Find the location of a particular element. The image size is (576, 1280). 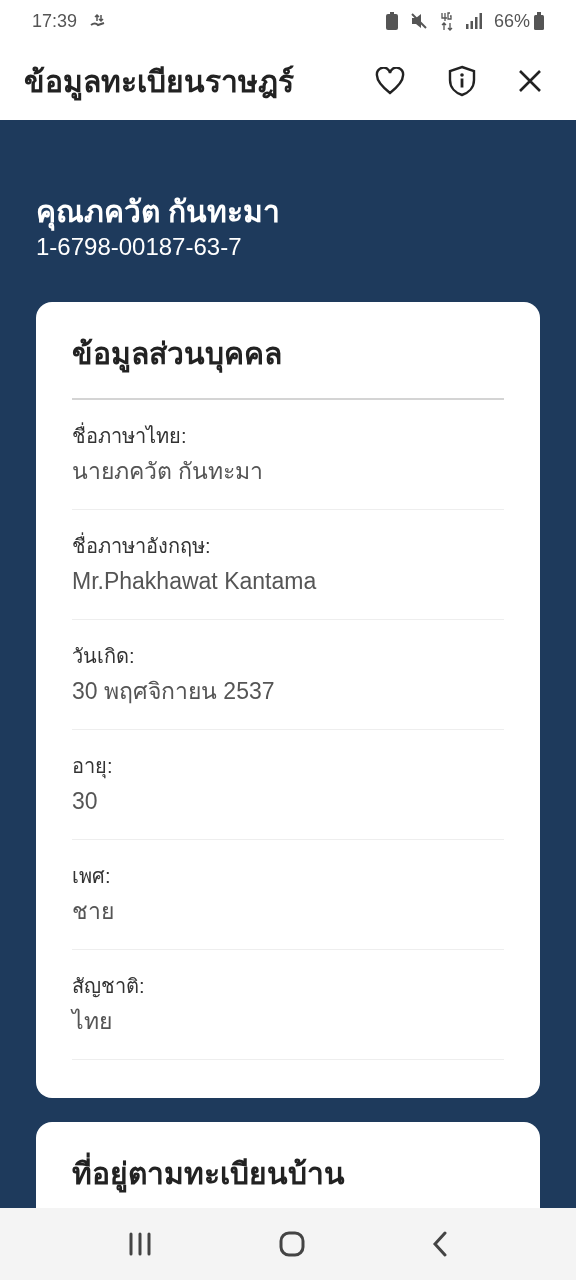

field-value: ไทย is located at coordinates (92, 1021).